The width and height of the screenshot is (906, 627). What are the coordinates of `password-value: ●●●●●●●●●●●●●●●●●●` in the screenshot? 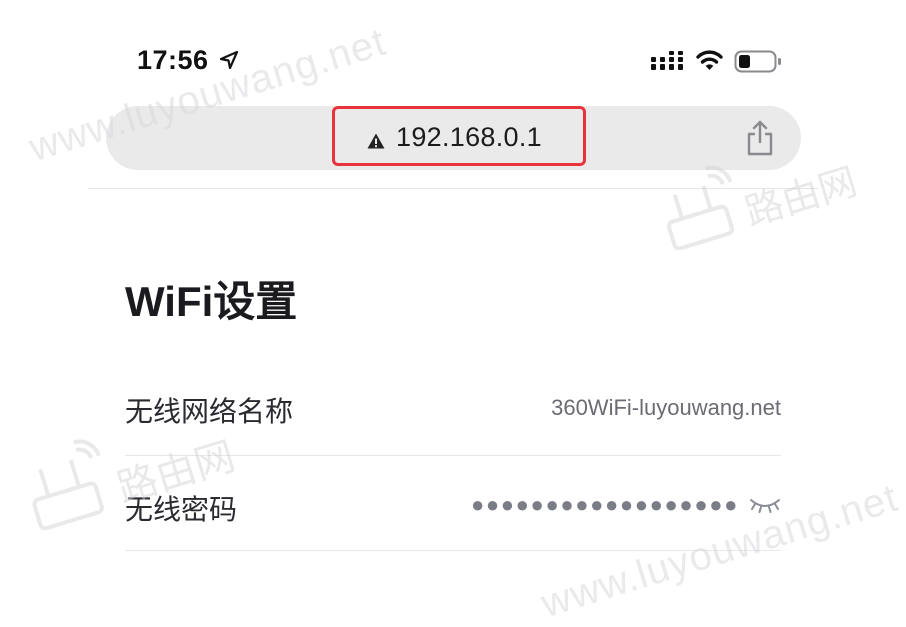 It's located at (605, 505).